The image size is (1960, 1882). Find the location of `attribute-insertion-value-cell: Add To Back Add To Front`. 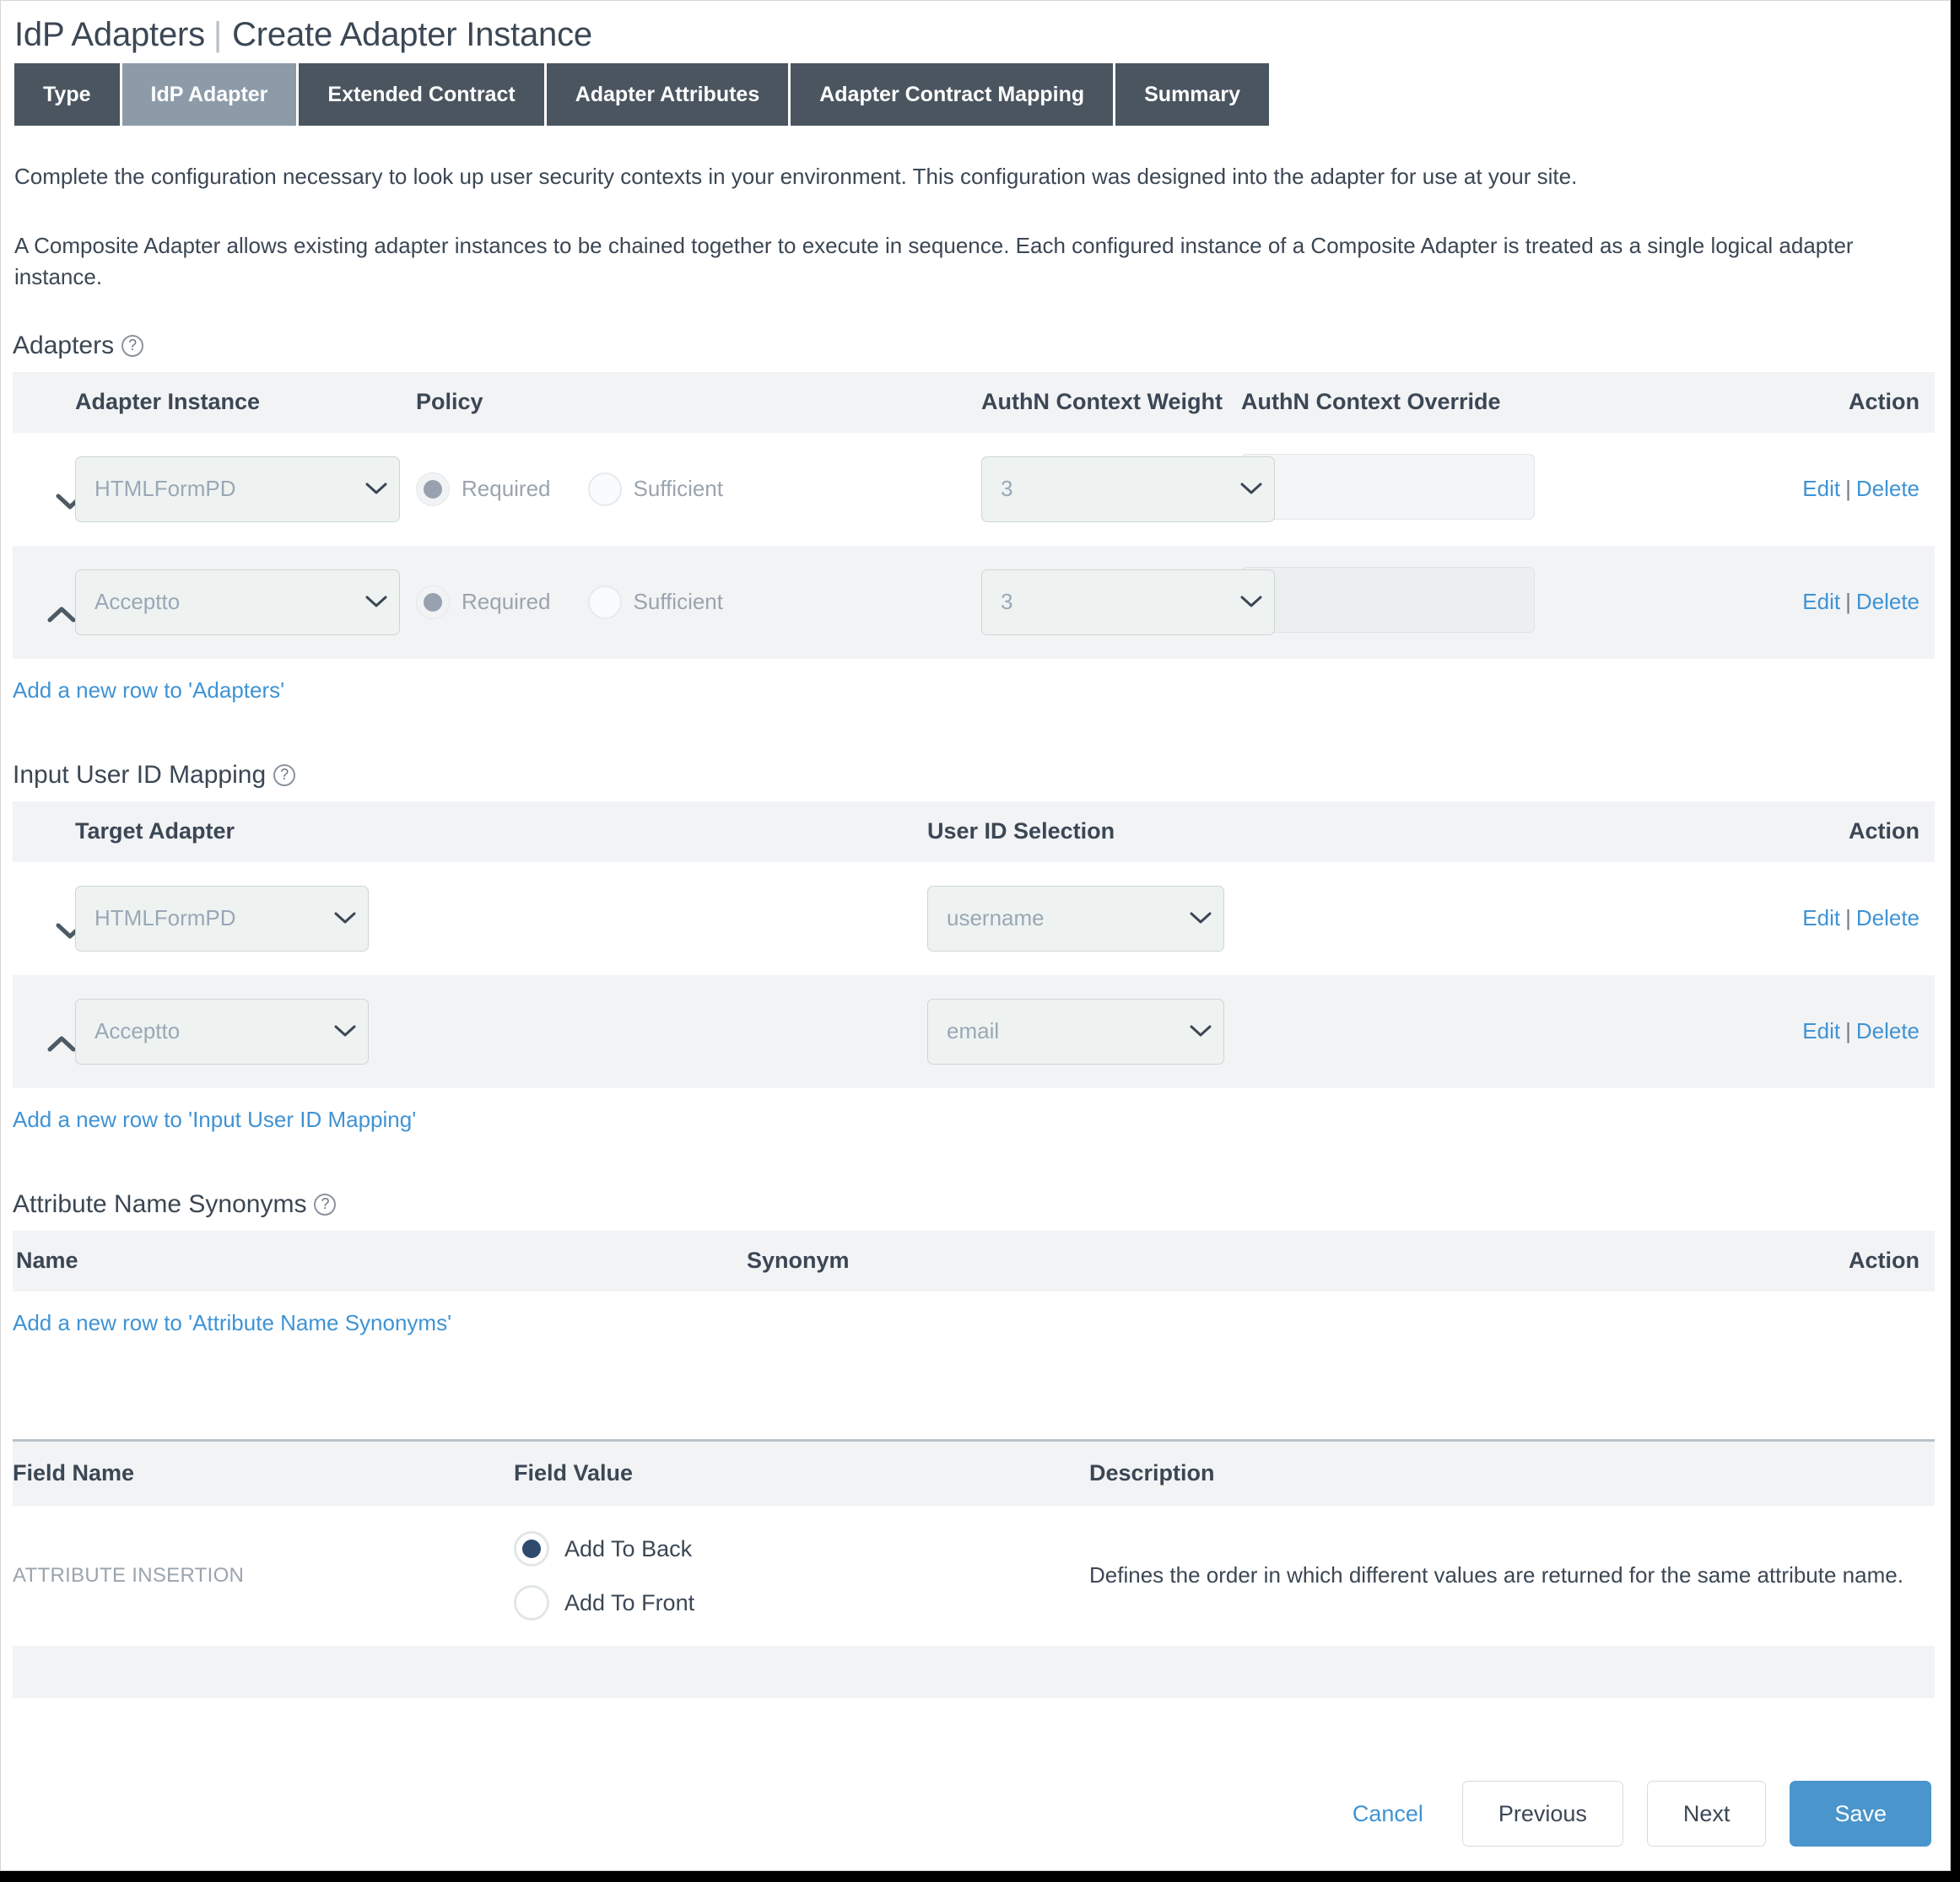

attribute-insertion-value-cell: Add To Back Add To Front is located at coordinates (801, 1576).